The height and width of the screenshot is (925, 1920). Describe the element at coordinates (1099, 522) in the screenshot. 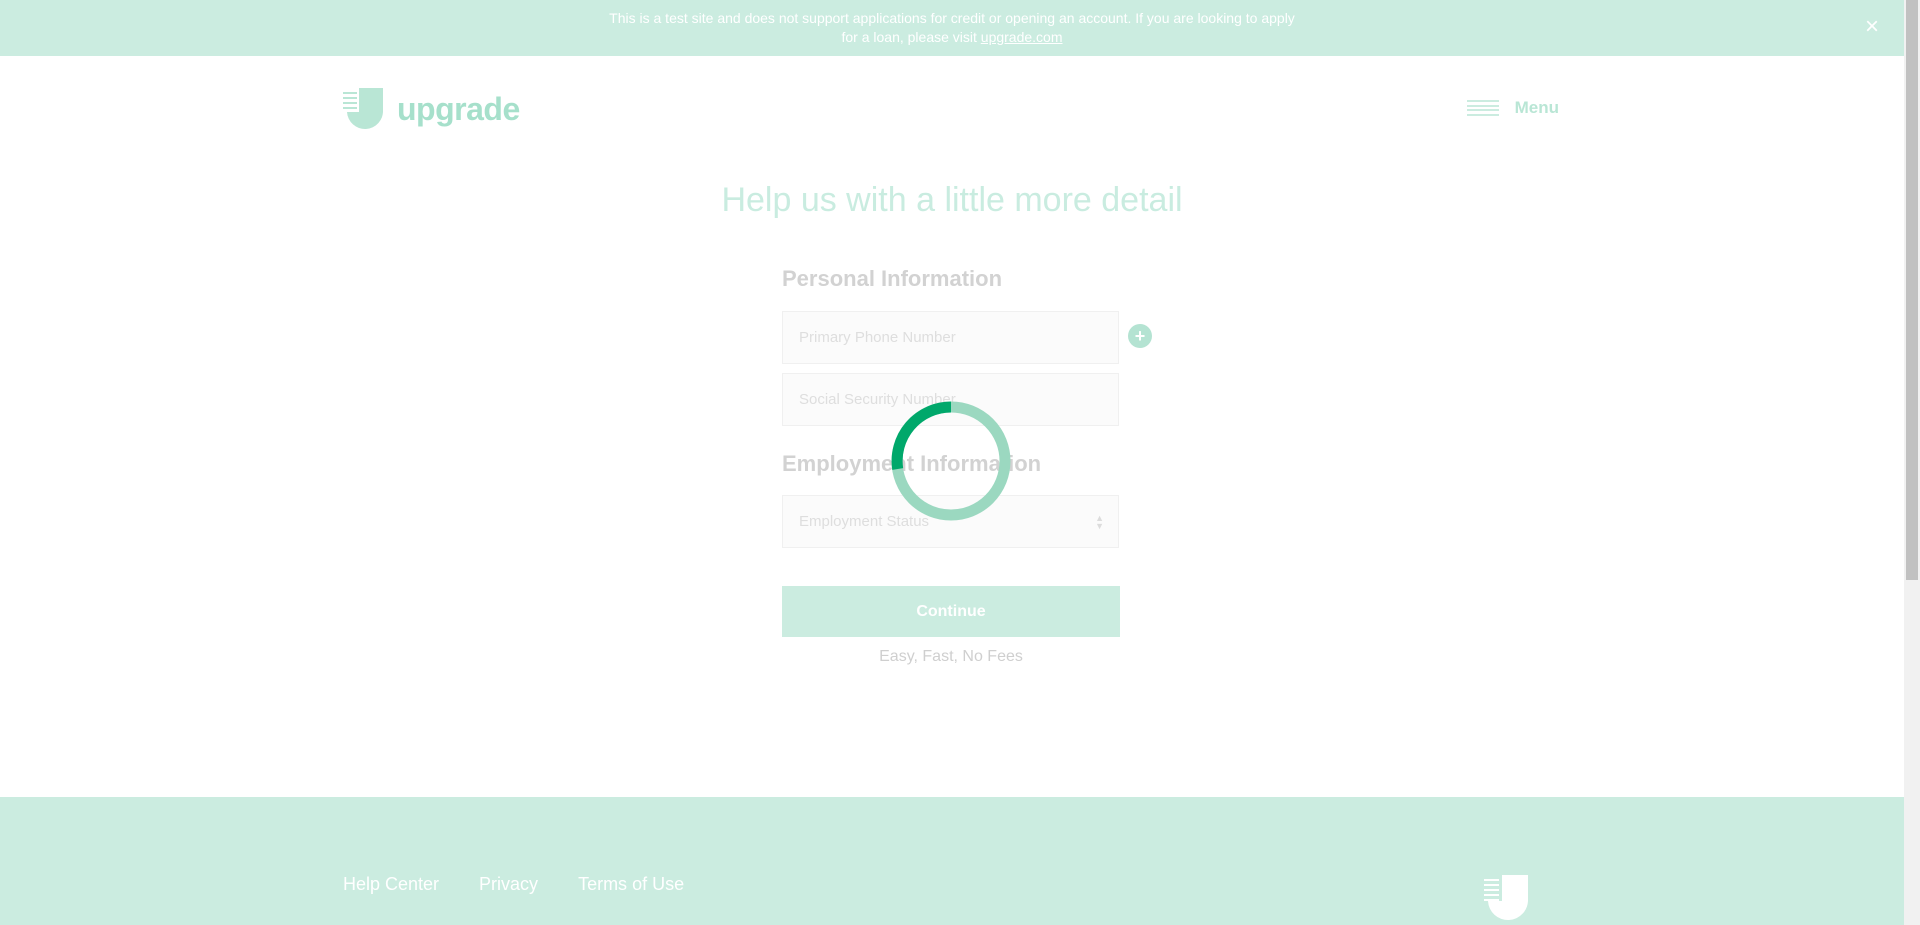

I see `select-arrows-icon: ▲ ▼` at that location.